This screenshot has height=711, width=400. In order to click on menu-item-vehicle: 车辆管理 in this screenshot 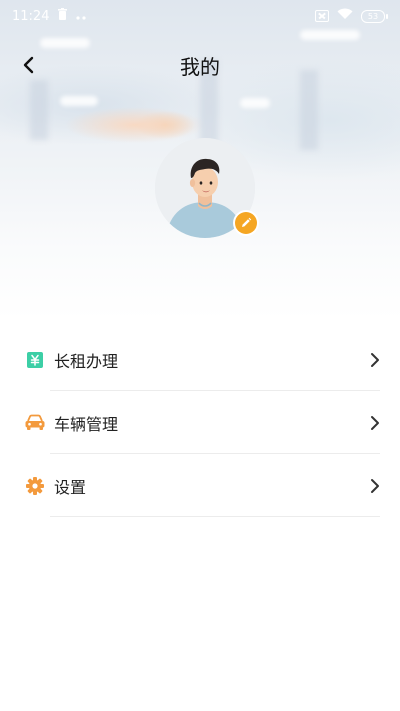, I will do `click(200, 422)`.